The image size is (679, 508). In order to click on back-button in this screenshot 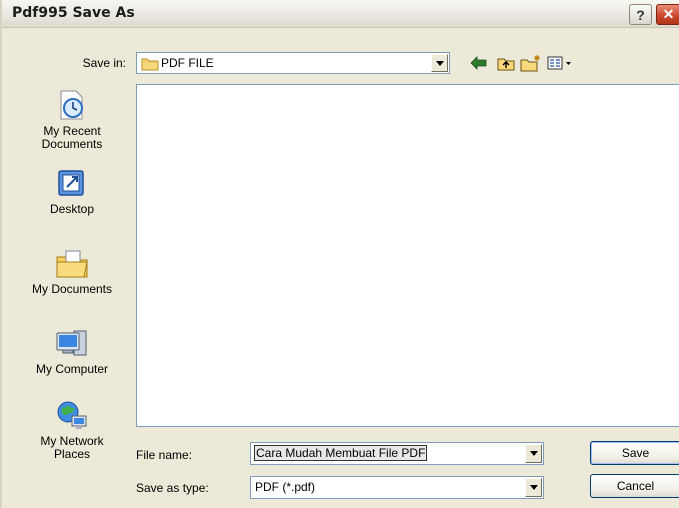, I will do `click(479, 63)`.